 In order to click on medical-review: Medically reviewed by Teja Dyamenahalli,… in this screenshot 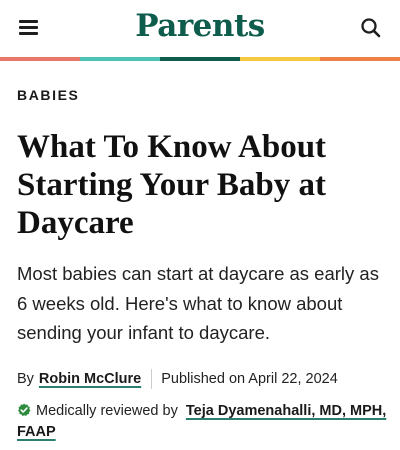, I will do `click(203, 422)`.